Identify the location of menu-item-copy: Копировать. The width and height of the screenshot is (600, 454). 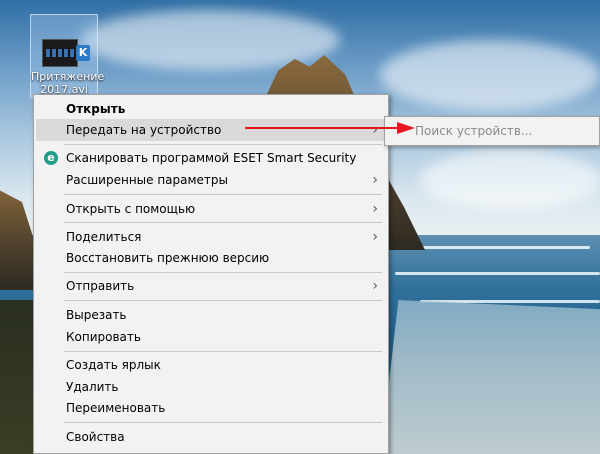
(211, 337).